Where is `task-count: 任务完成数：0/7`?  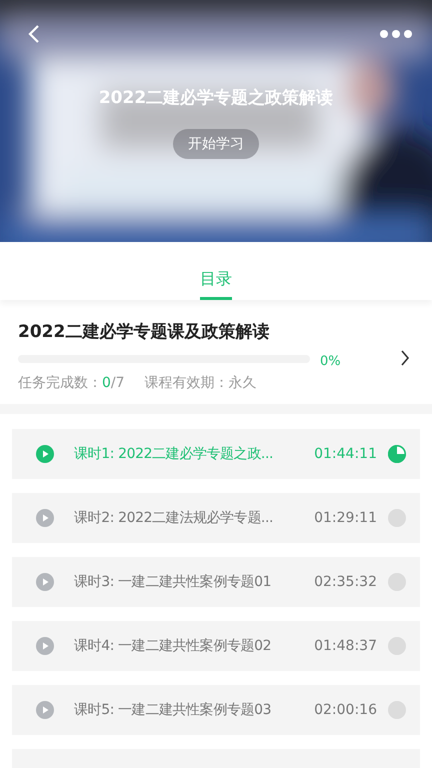
task-count: 任务完成数：0/7 is located at coordinates (71, 383).